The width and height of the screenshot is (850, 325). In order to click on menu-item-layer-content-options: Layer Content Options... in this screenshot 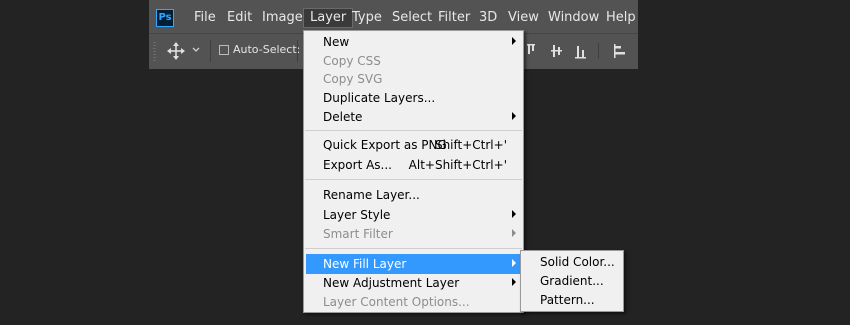, I will do `click(413, 302)`.